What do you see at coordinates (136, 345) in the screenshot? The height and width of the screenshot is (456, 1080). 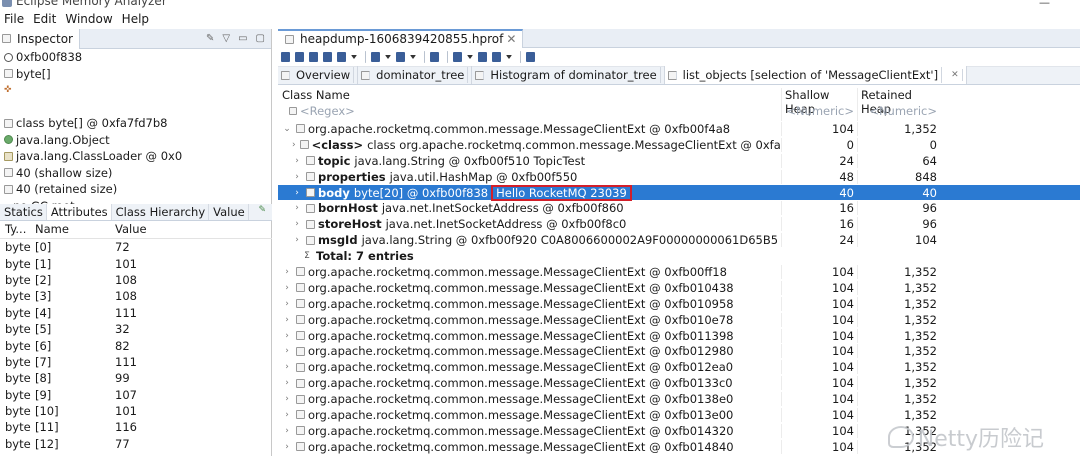 I see `attribute-row: byte [6] 82` at bounding box center [136, 345].